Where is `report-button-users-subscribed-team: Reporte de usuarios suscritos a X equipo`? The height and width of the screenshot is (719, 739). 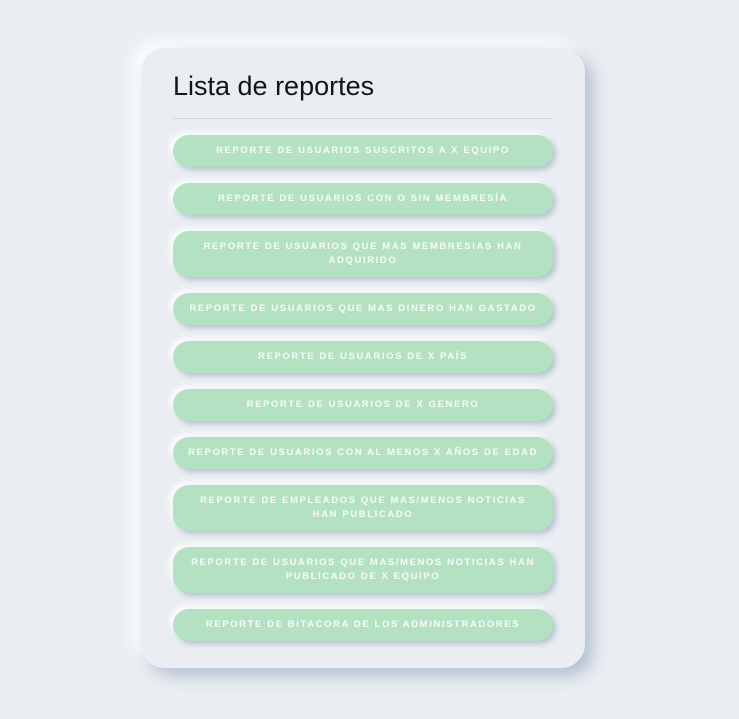 report-button-users-subscribed-team: Reporte de usuarios suscritos a X equipo is located at coordinates (363, 151).